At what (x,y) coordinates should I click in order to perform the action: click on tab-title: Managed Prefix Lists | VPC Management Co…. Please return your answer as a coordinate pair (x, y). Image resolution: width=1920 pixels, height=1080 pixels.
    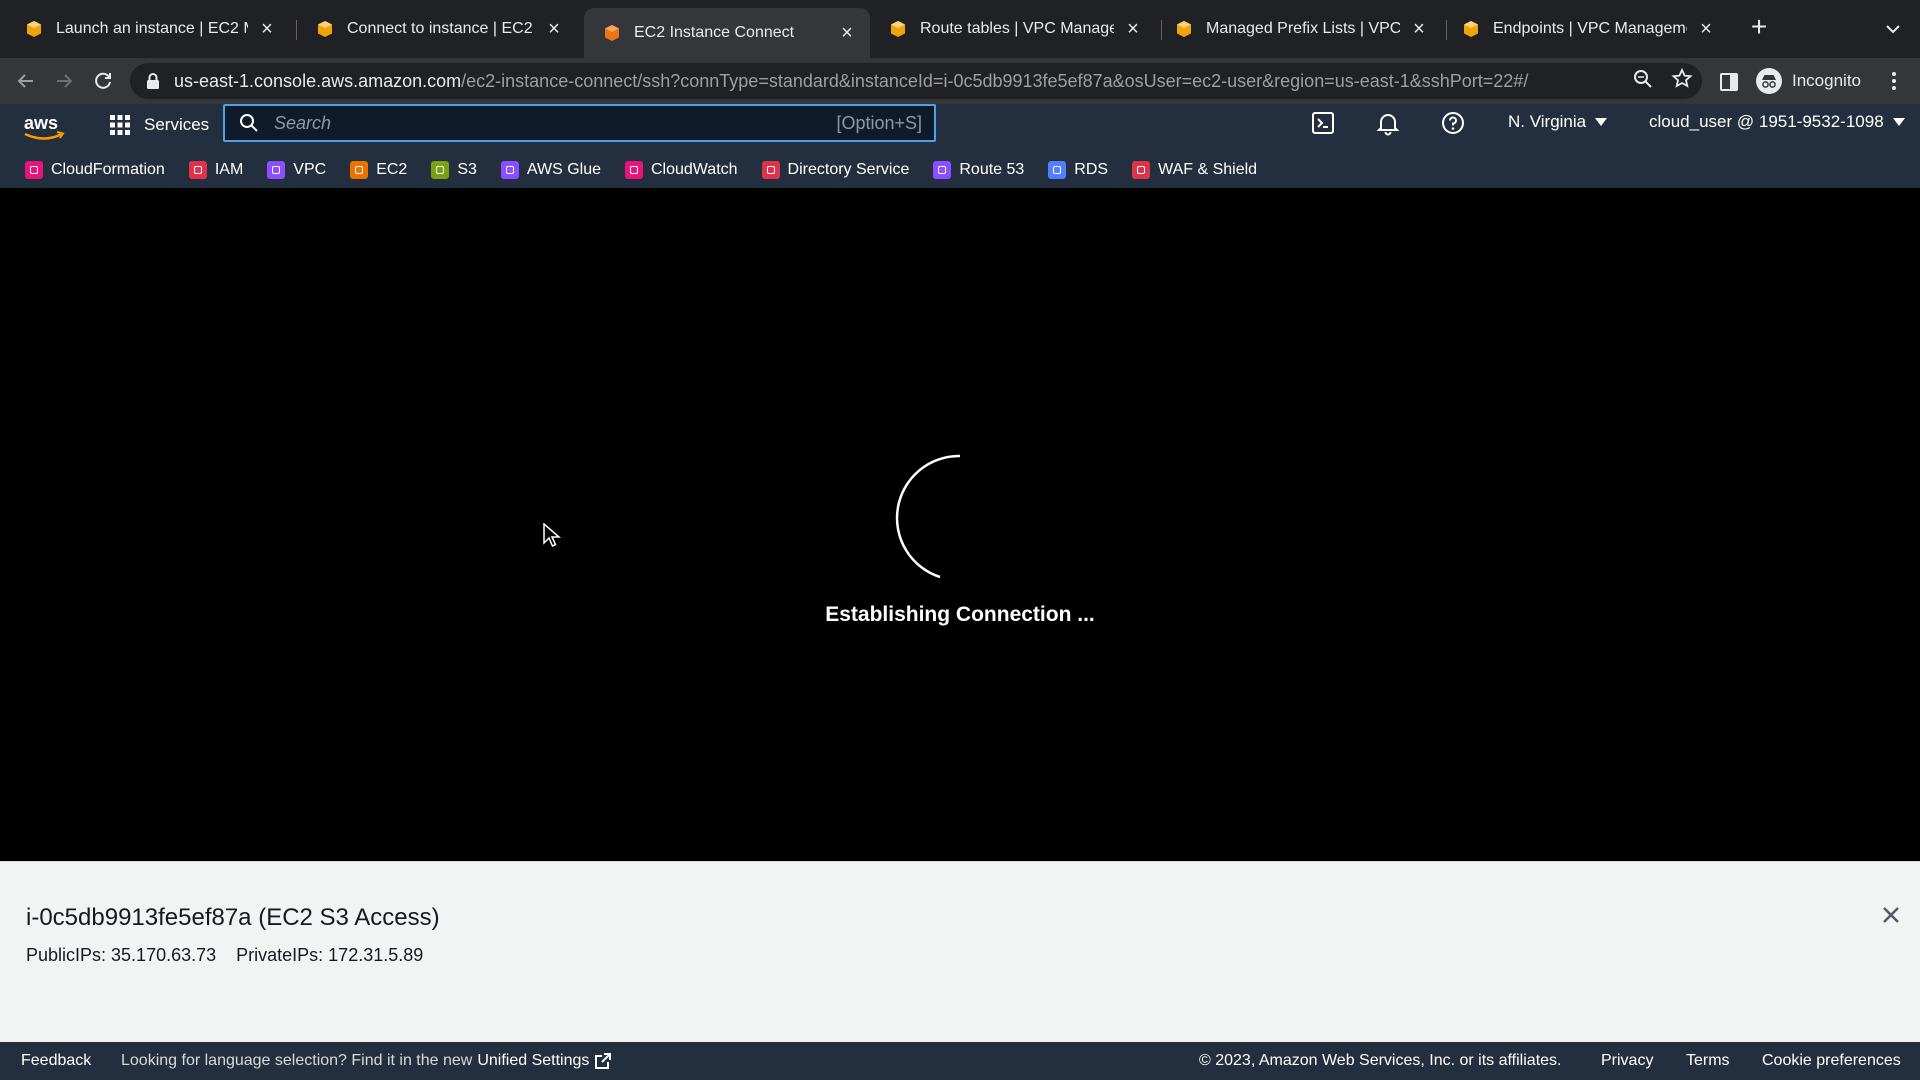
    Looking at the image, I should click on (1303, 28).